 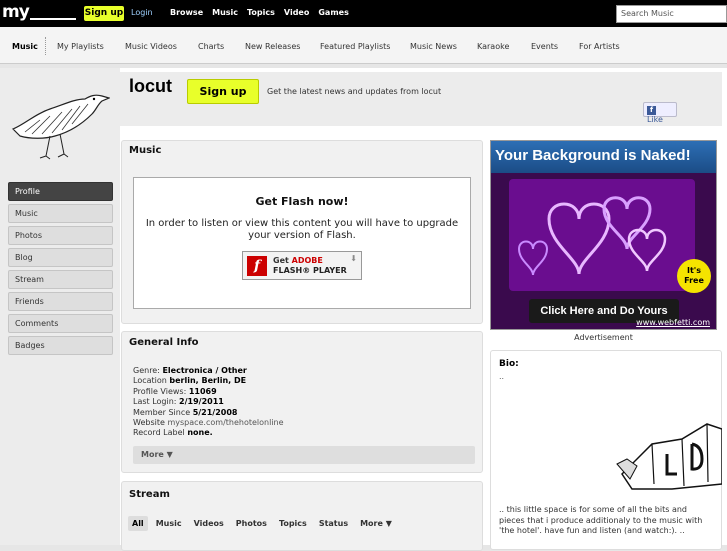 What do you see at coordinates (60, 235) in the screenshot?
I see `sidebar-tab-photos: Photos` at bounding box center [60, 235].